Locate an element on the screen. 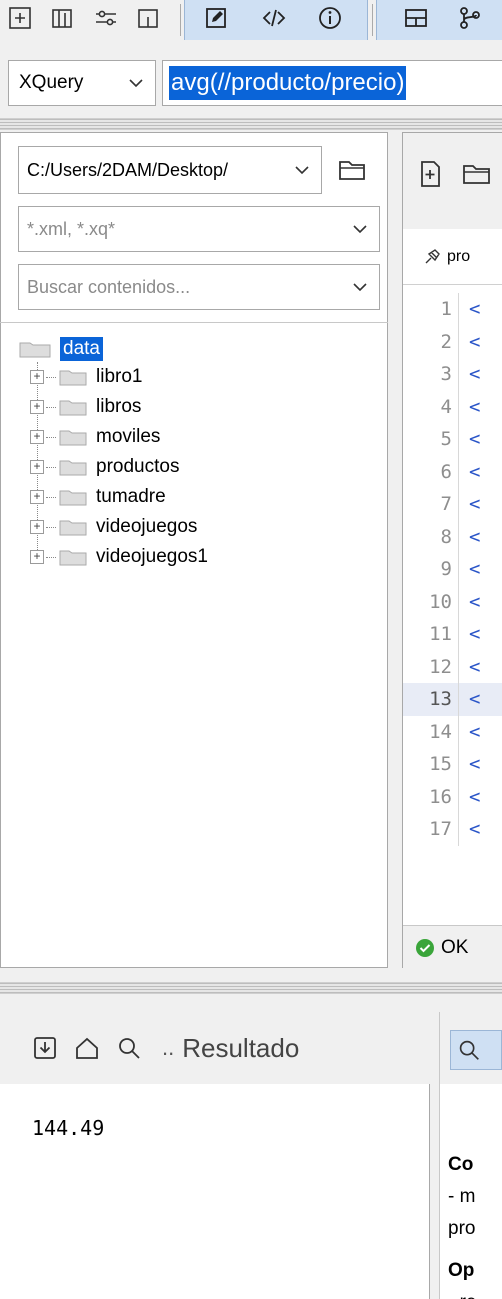 This screenshot has width=502, height=1299. explorer-divider is located at coordinates (194, 322).